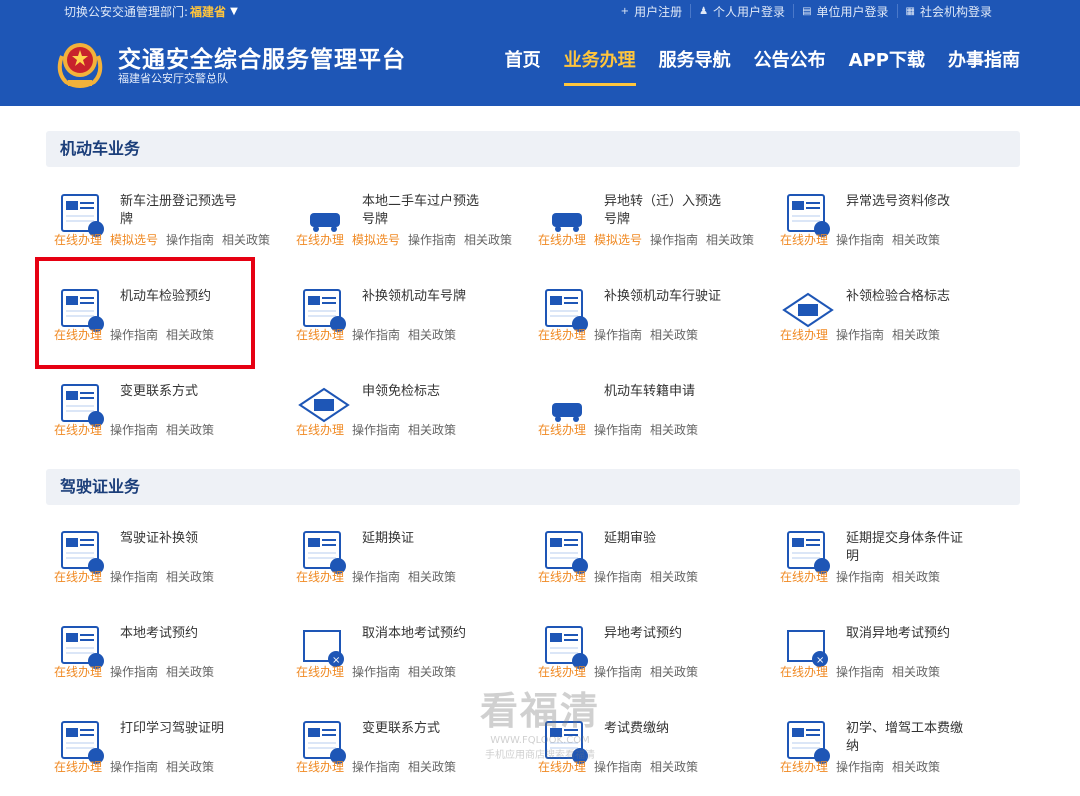 The height and width of the screenshot is (796, 1080). What do you see at coordinates (844, 11) in the screenshot?
I see `company-login-link: ▤ 单位用户登录` at bounding box center [844, 11].